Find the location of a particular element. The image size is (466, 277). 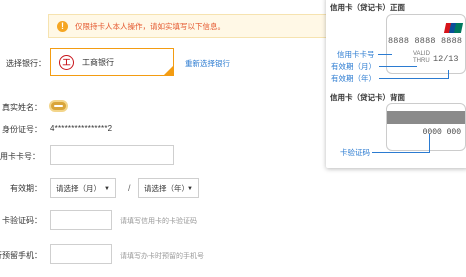

annotation-expiry-month: 有效期（月） is located at coordinates (353, 66).